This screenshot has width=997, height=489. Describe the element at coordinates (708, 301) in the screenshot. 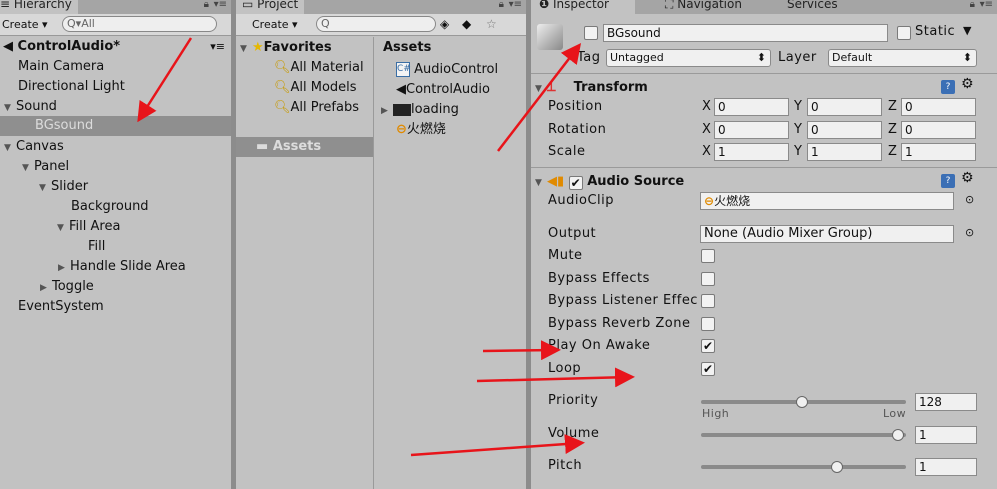

I see `bypass-listener-checkbox` at that location.